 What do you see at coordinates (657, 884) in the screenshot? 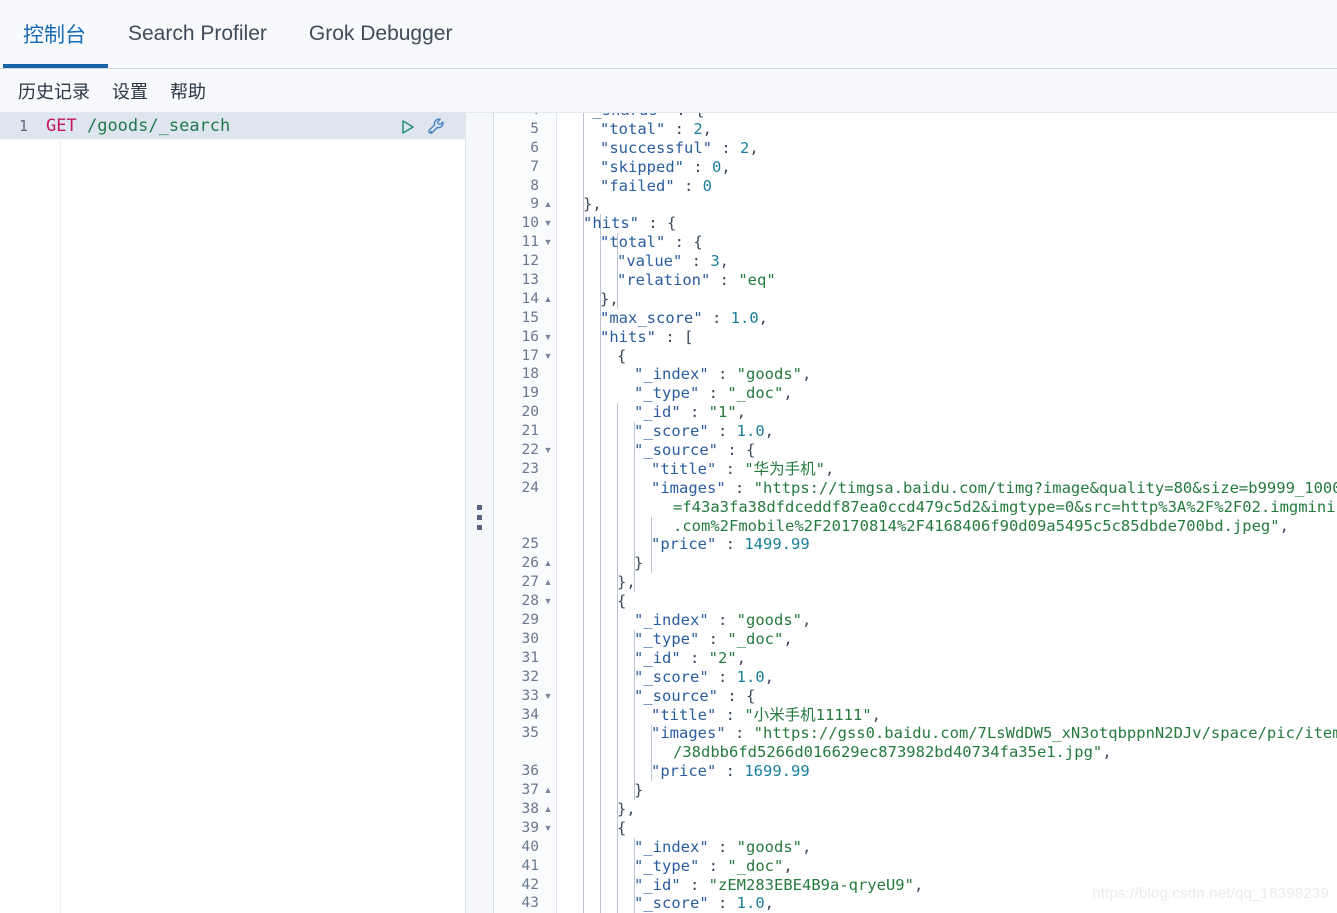
I see `token-k: "_id"` at bounding box center [657, 884].